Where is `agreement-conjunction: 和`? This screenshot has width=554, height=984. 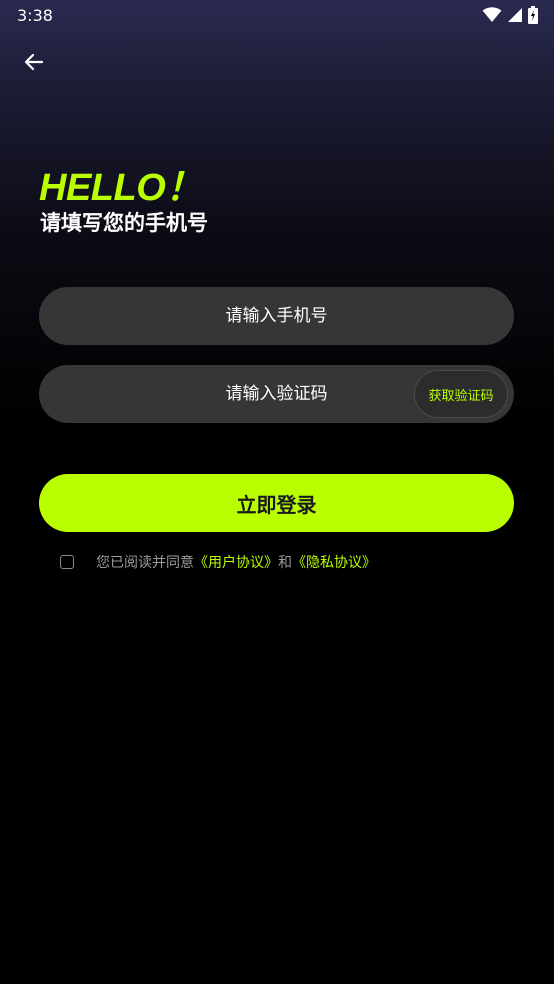
agreement-conjunction: 和 is located at coordinates (285, 563).